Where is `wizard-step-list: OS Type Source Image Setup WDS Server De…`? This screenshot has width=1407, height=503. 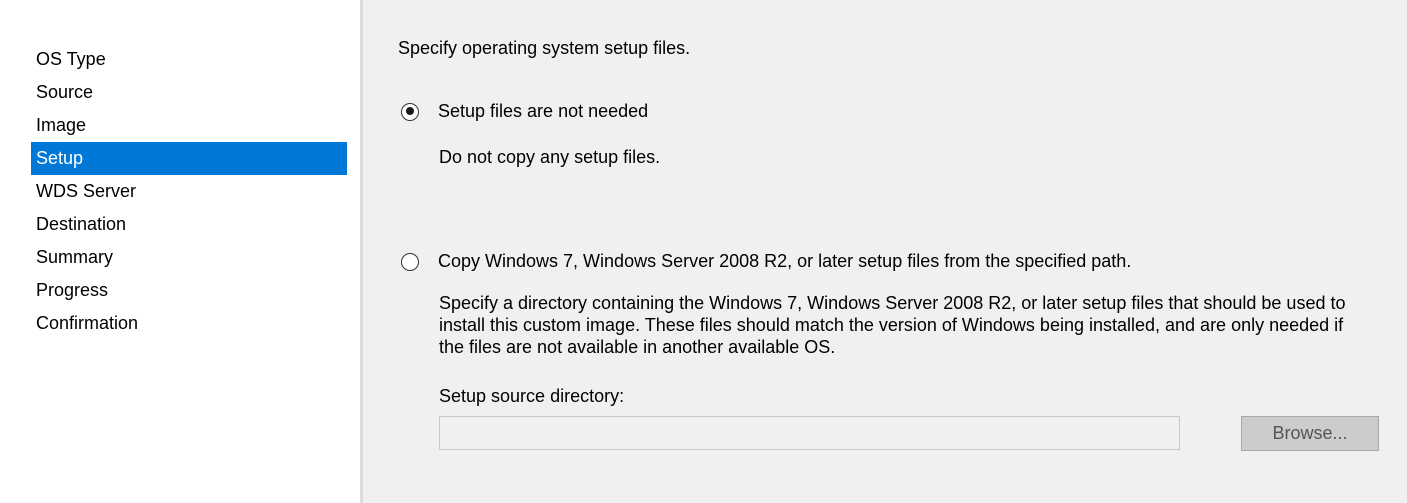 wizard-step-list: OS Type Source Image Setup WDS Server De… is located at coordinates (189, 191).